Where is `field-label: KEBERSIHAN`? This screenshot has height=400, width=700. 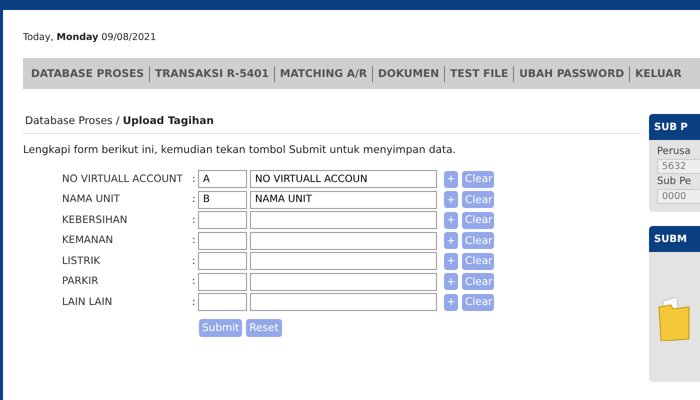
field-label: KEBERSIHAN is located at coordinates (94, 220).